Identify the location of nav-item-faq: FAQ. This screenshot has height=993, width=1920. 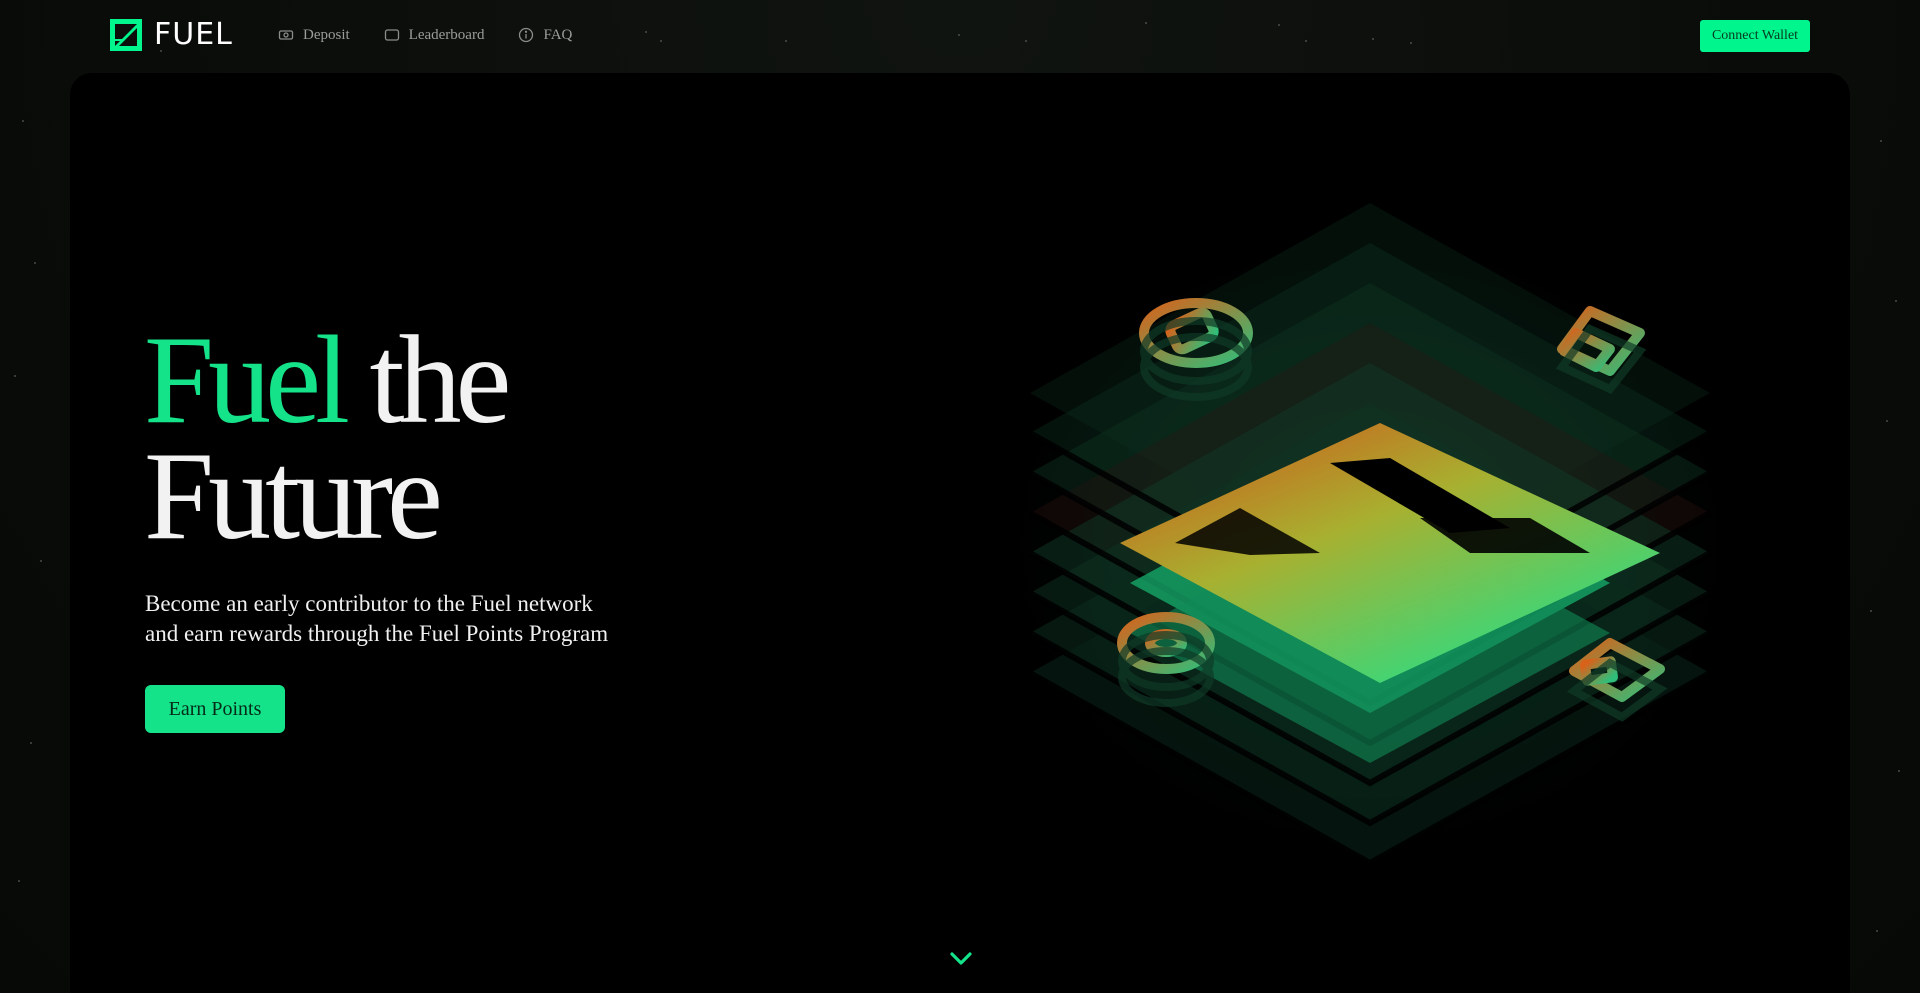
(545, 35).